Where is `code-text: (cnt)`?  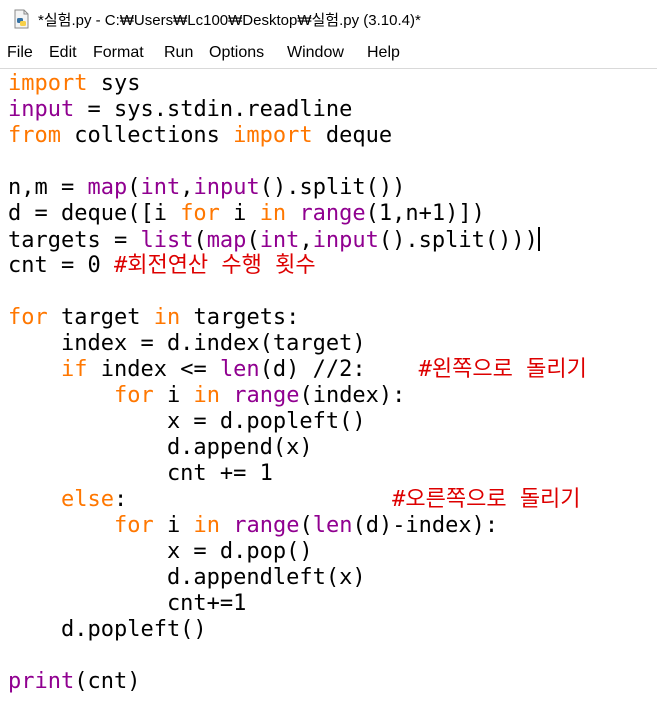
code-text: (cnt) is located at coordinates (107, 681).